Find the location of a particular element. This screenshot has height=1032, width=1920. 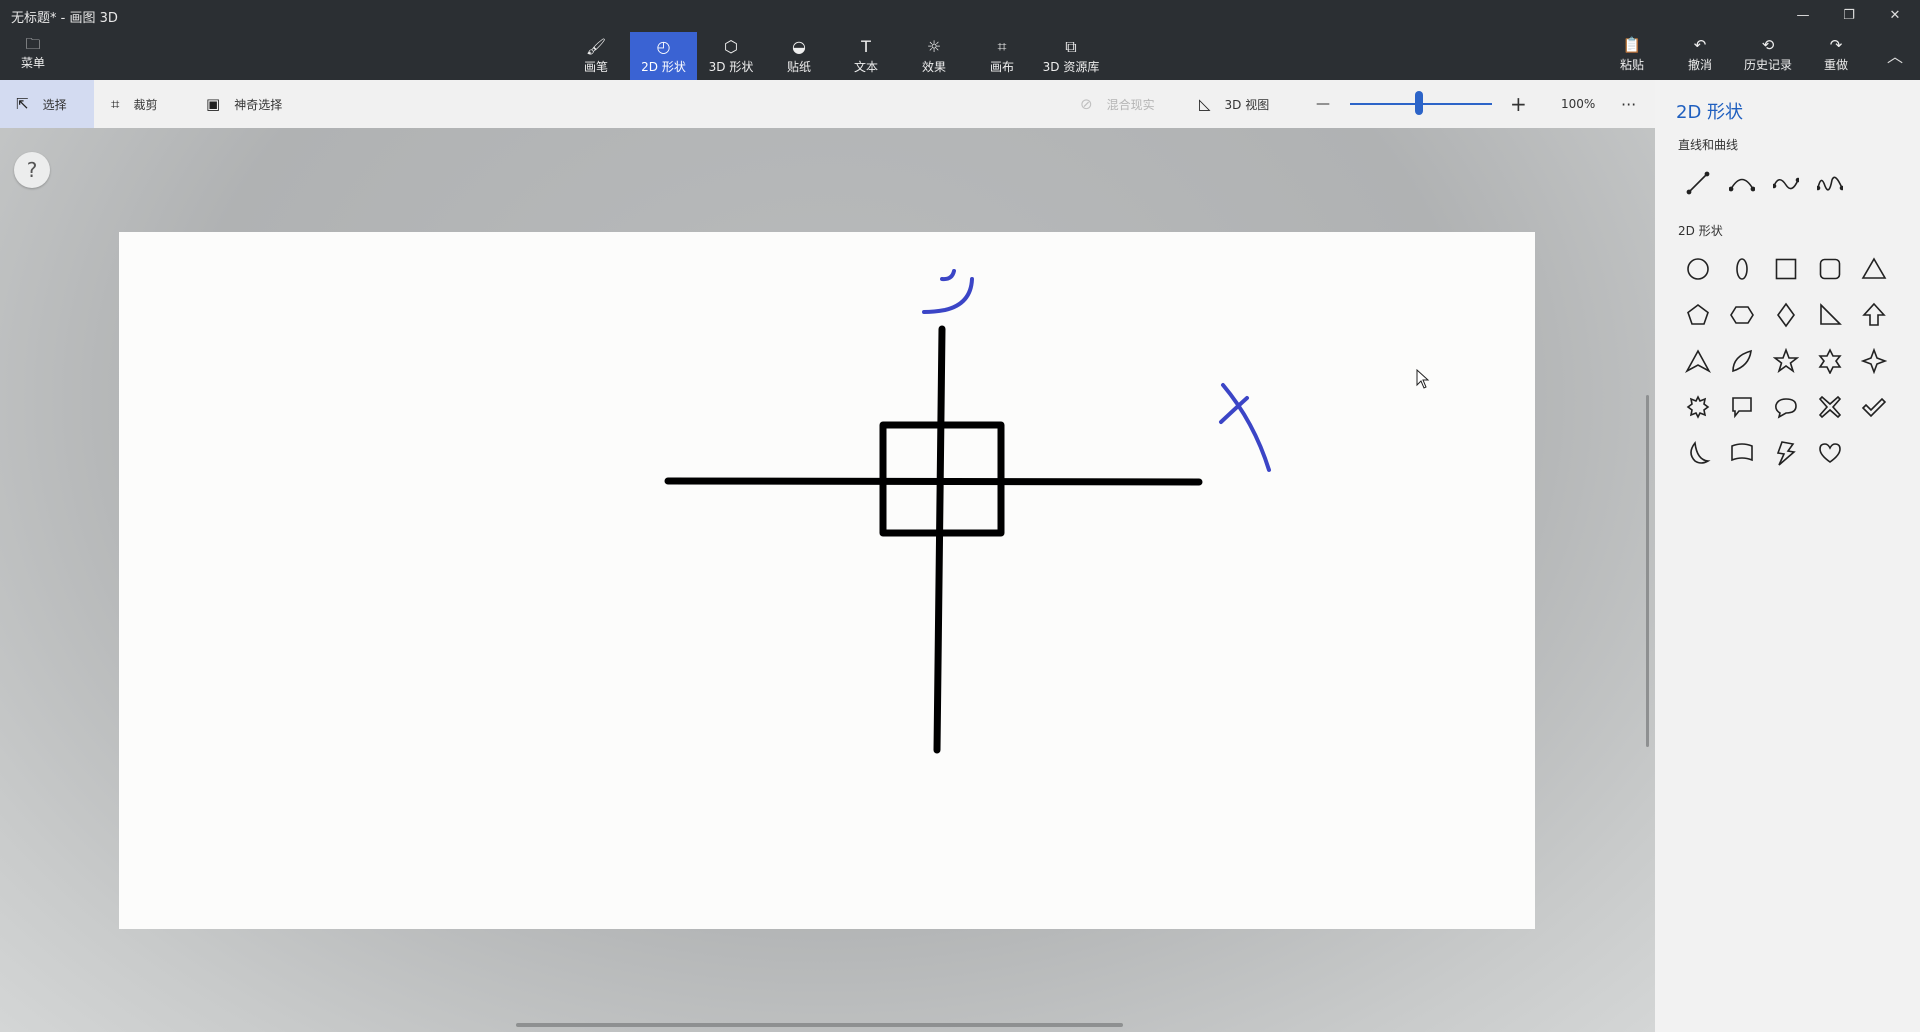

horizontal-scrollbar is located at coordinates (819, 1025).